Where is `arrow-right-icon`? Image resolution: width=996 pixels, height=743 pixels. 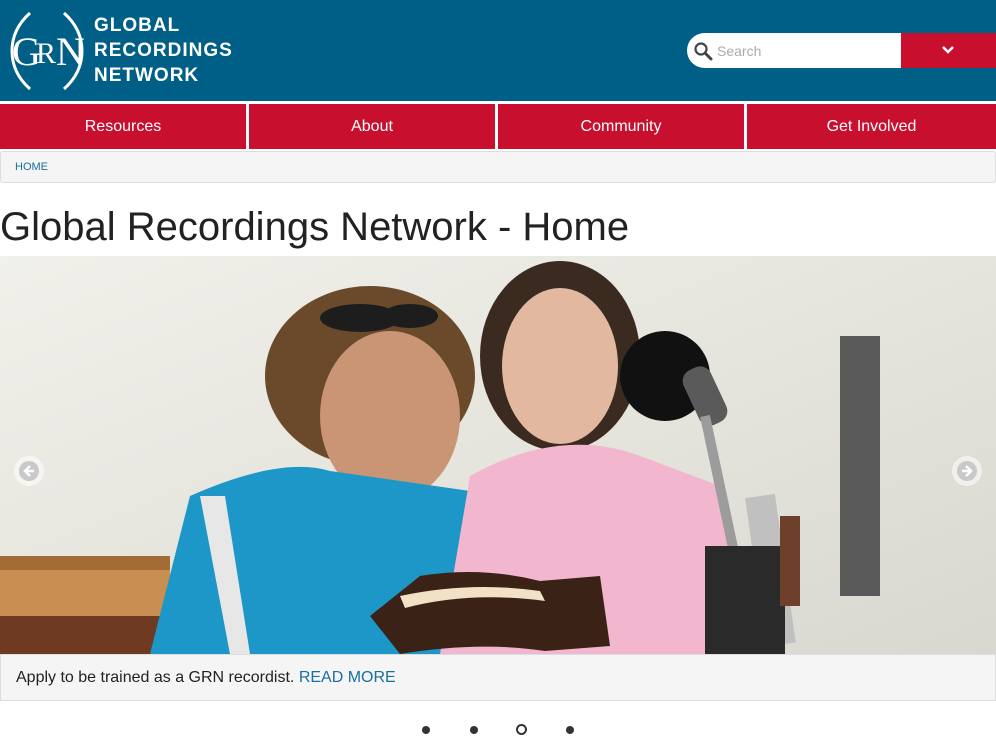 arrow-right-icon is located at coordinates (967, 471).